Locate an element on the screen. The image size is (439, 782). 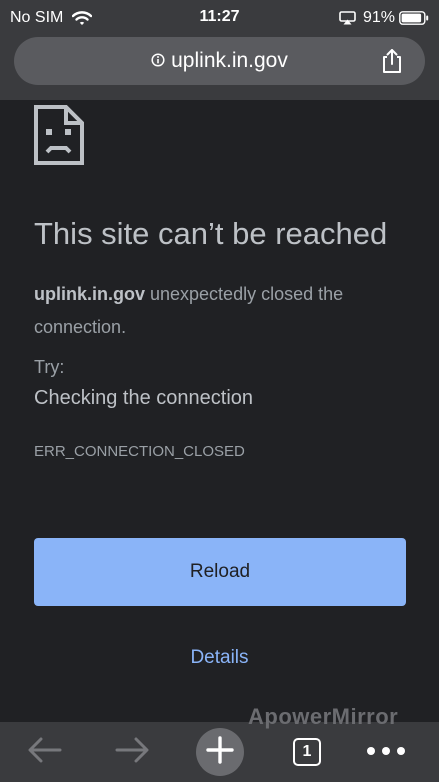
watermark: ApowerMirror is located at coordinates (323, 716).